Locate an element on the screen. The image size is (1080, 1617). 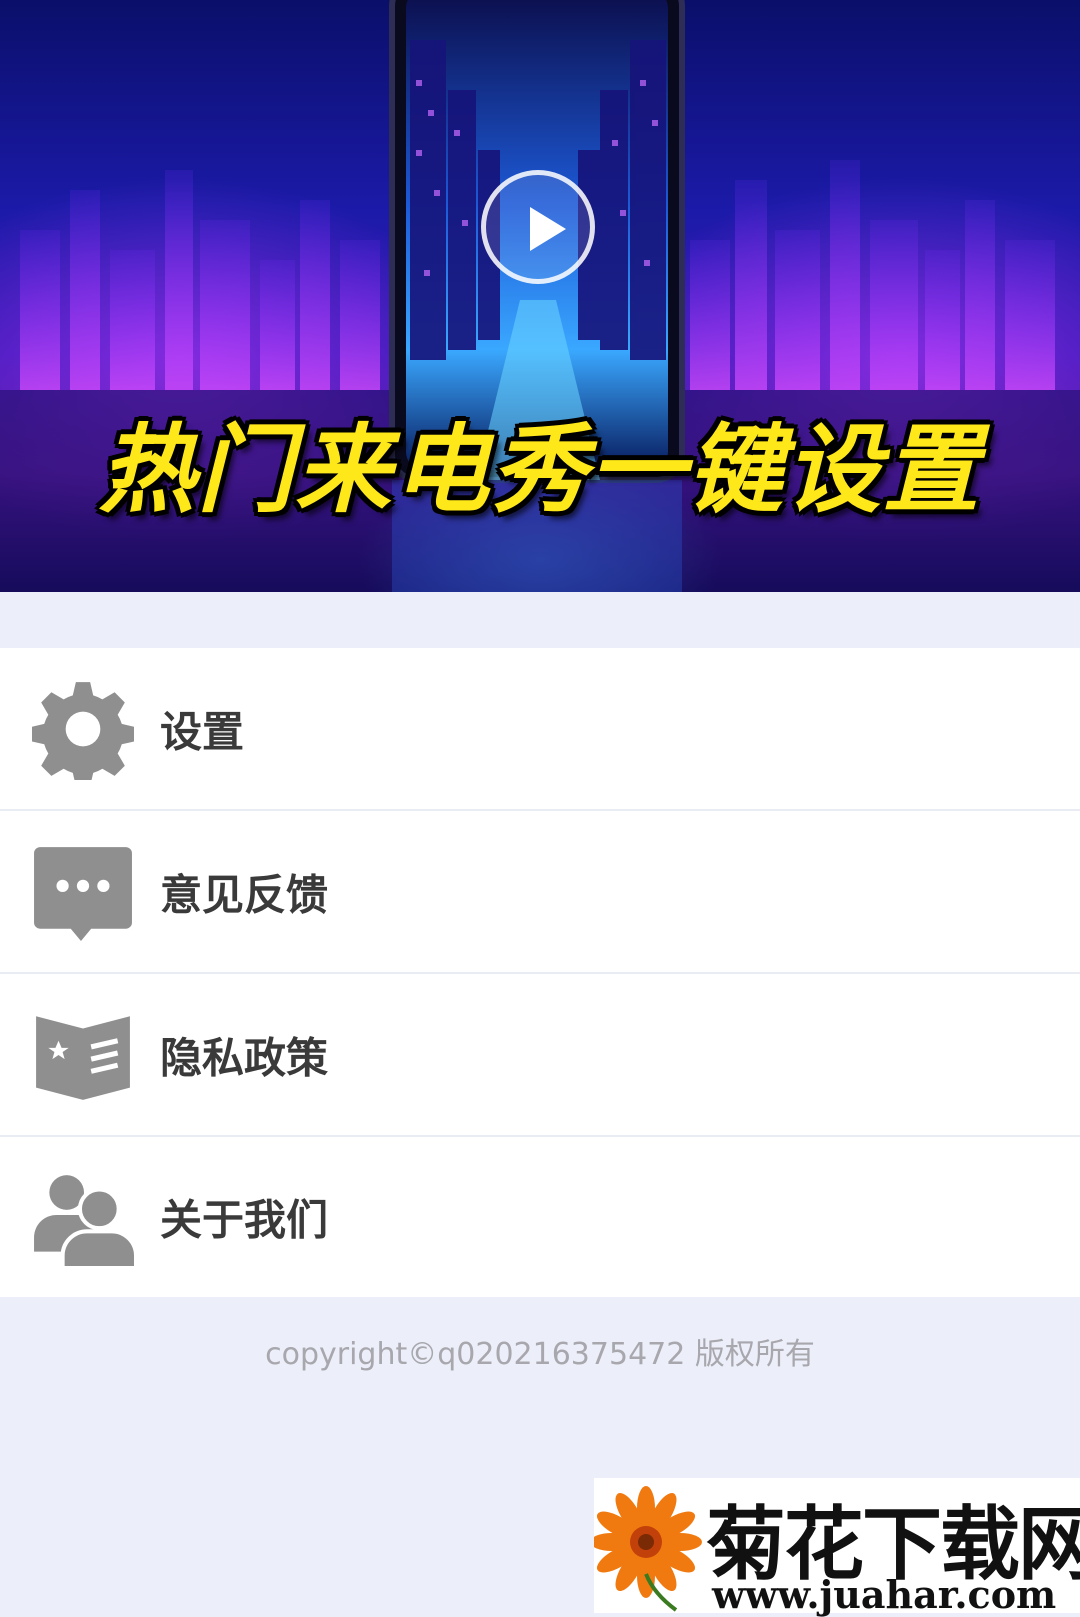
menu-item-feedback: 意见反馈 is located at coordinates (540, 892).